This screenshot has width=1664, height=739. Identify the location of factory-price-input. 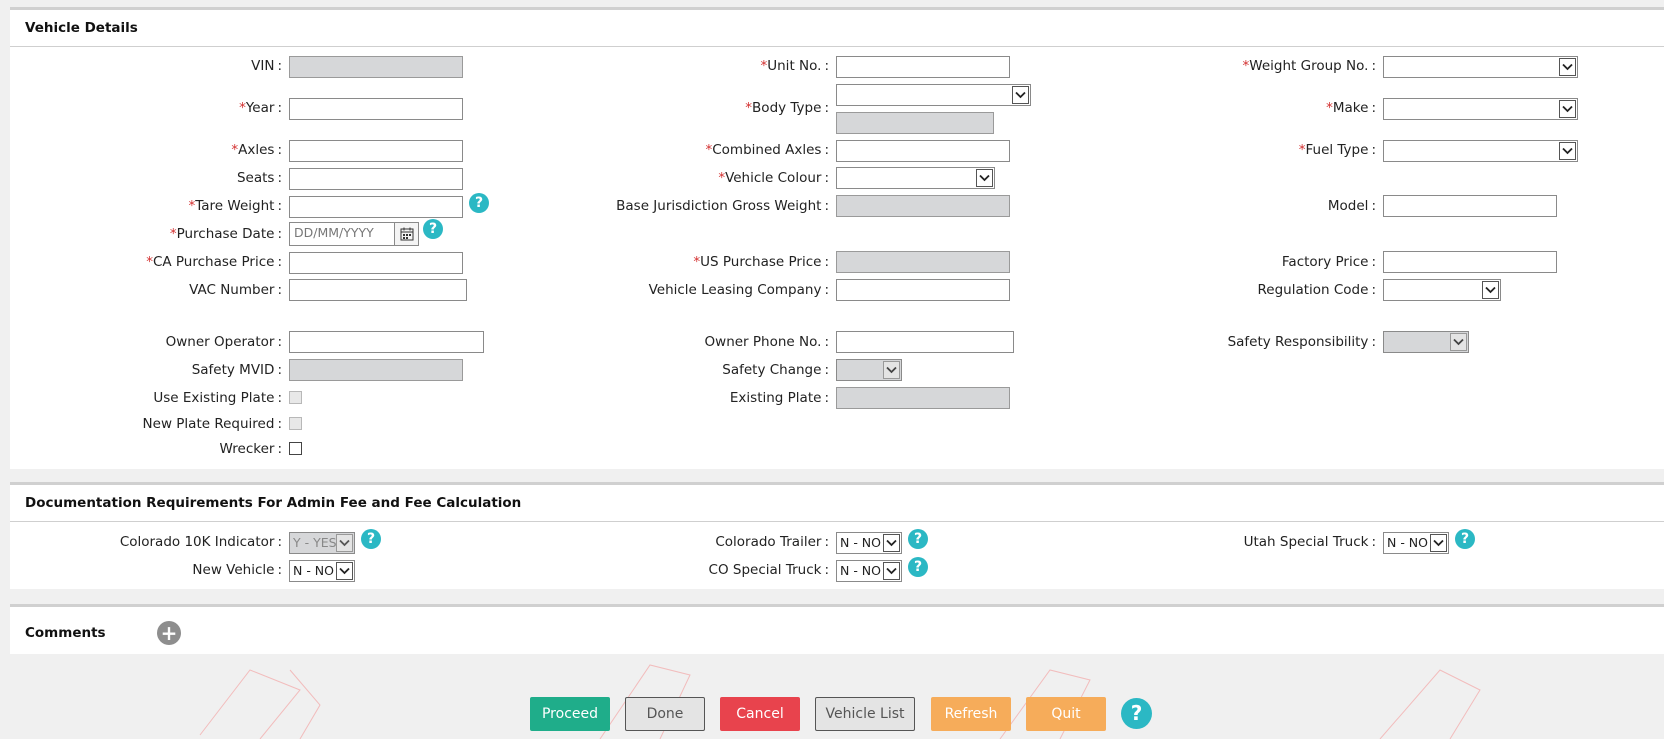
(1470, 262).